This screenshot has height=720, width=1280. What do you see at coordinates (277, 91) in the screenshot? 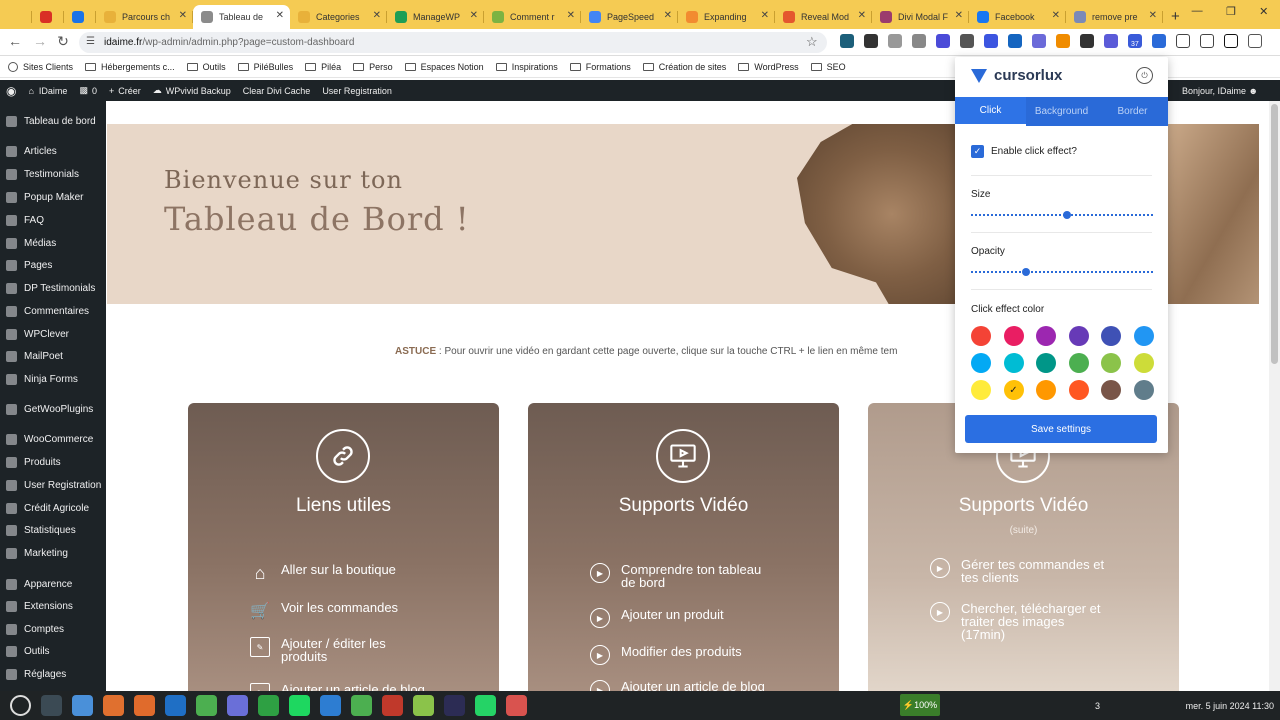
I see `adminbar-item-clear-divi: Clear Divi Cache` at bounding box center [277, 91].